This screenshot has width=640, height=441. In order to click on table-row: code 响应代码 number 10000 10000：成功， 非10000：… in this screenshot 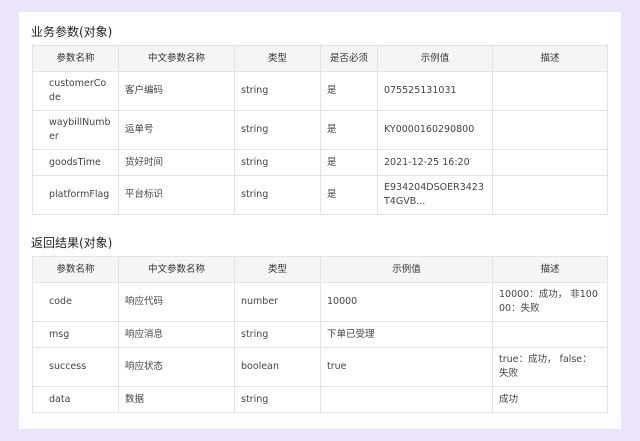, I will do `click(320, 302)`.